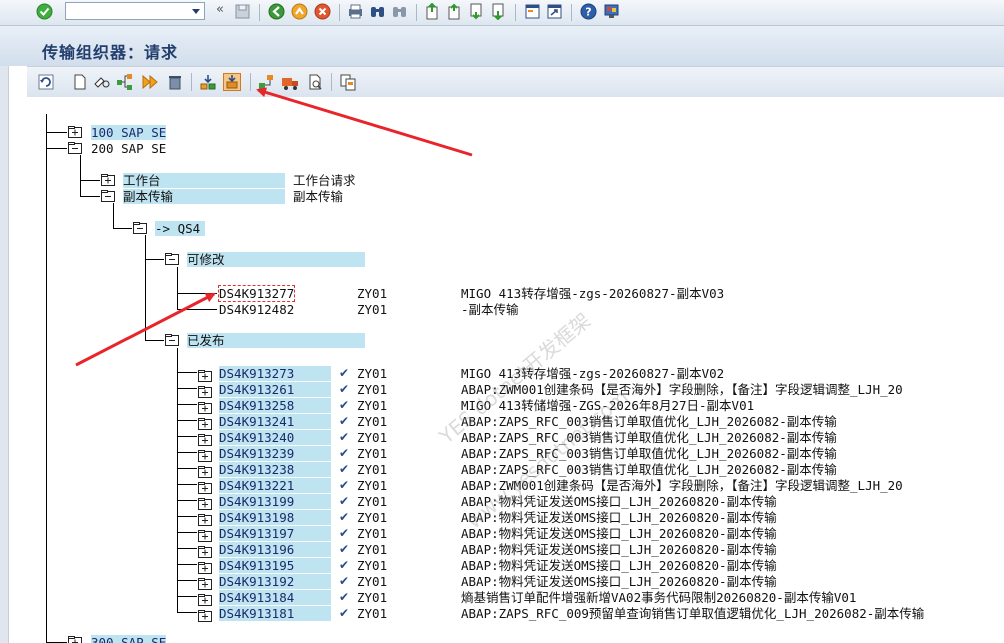 The height and width of the screenshot is (643, 1004). Describe the element at coordinates (515, 82) in the screenshot. I see `application-toolbar` at that location.